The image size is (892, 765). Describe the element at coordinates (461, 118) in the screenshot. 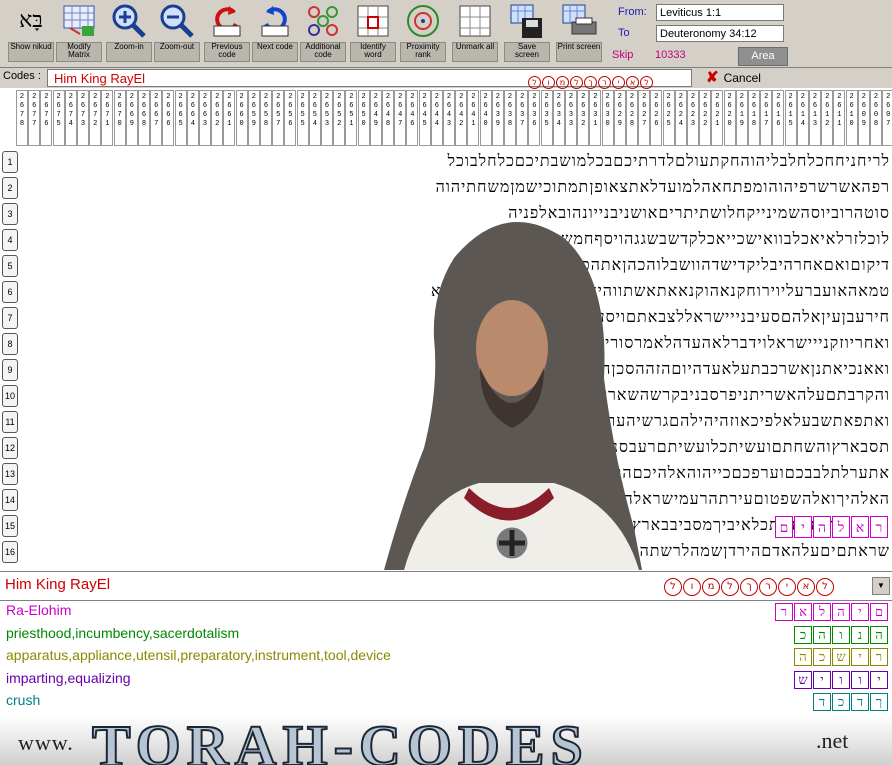

I see `column-number: 2642` at that location.